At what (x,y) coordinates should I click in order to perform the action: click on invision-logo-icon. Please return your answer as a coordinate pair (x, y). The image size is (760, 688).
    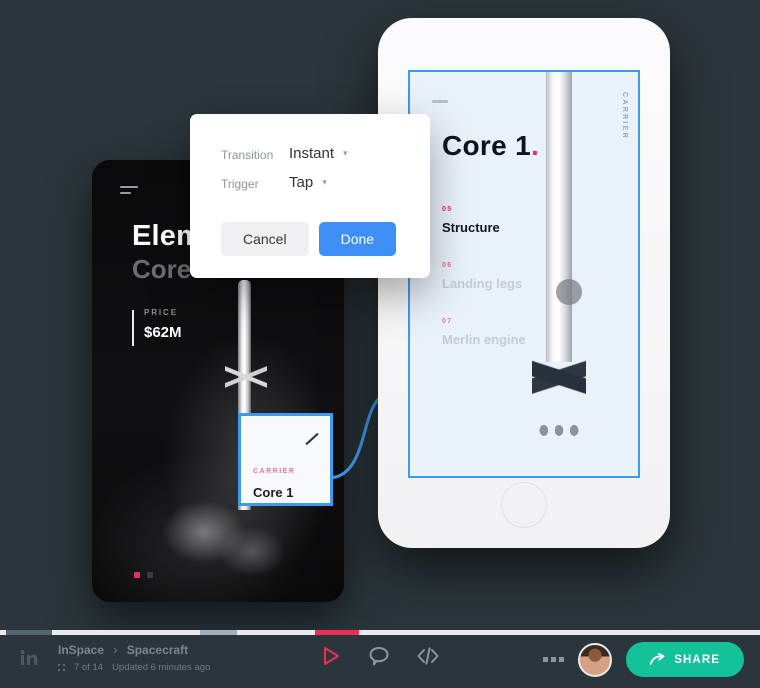
    Looking at the image, I should click on (29, 659).